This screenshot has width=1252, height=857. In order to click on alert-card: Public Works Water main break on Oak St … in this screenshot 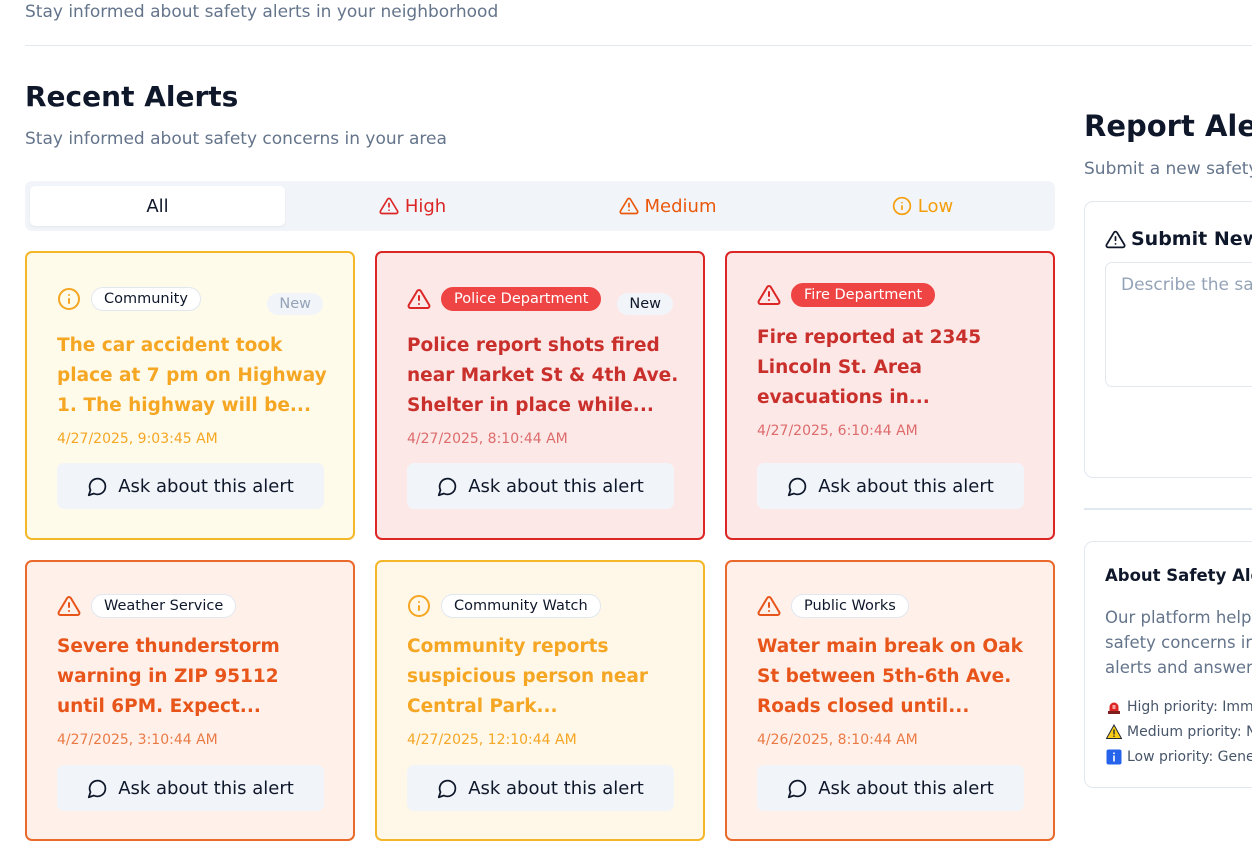, I will do `click(890, 700)`.